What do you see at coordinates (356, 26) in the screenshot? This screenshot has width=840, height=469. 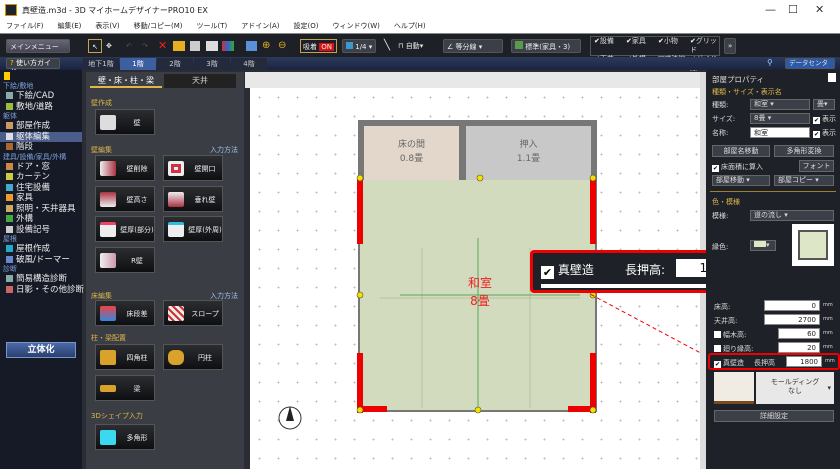 I see `menu-window: ウィンドウ(W)` at bounding box center [356, 26].